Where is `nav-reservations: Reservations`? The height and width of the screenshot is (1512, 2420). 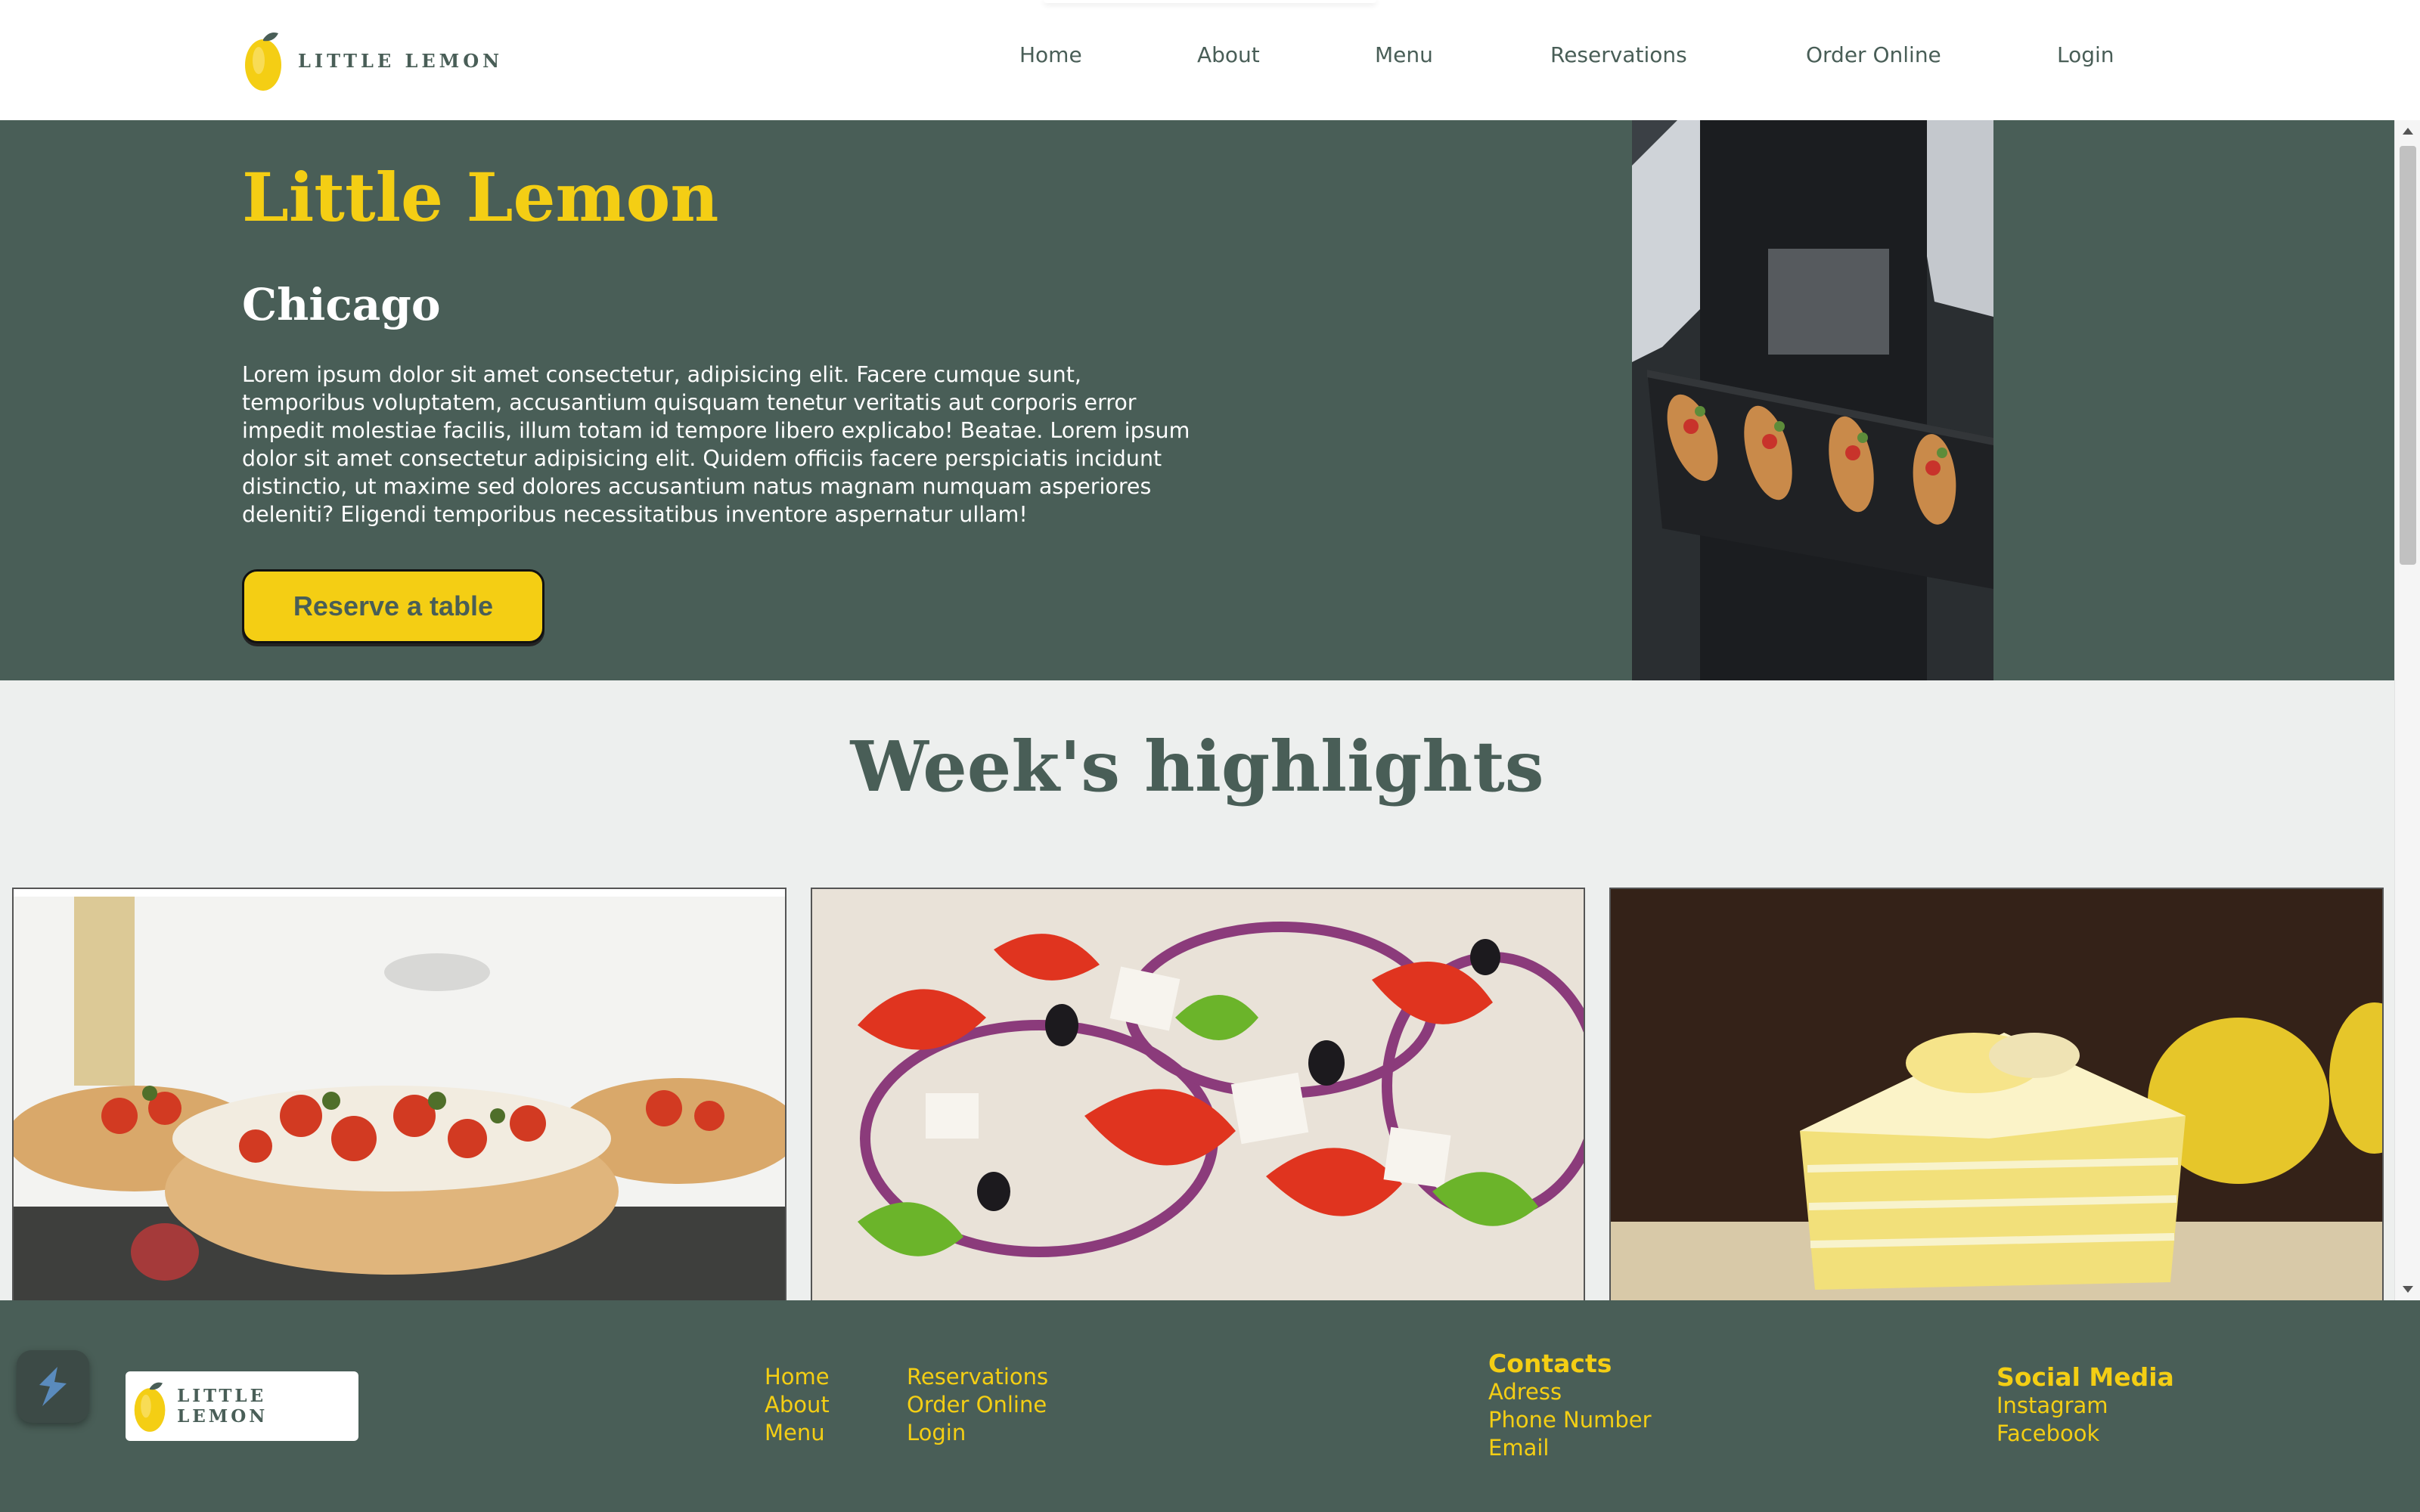 nav-reservations: Reservations is located at coordinates (1618, 54).